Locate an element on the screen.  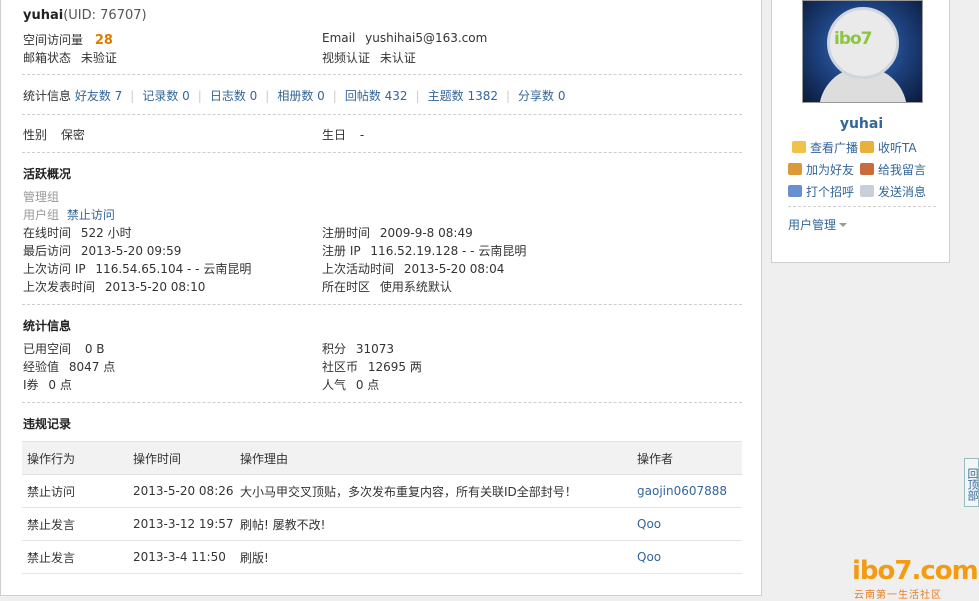
mail-icon is located at coordinates (867, 191).